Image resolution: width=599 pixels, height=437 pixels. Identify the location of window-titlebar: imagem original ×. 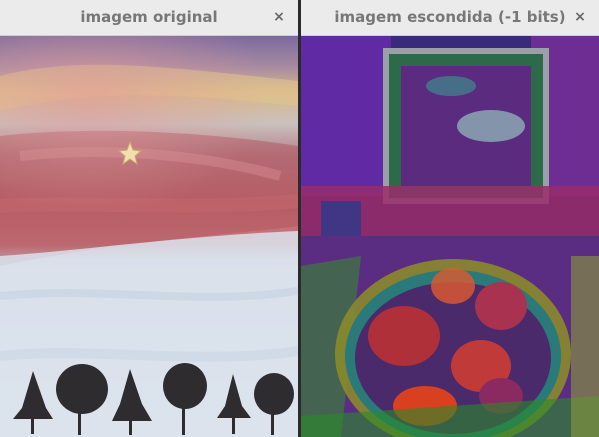
(149, 18).